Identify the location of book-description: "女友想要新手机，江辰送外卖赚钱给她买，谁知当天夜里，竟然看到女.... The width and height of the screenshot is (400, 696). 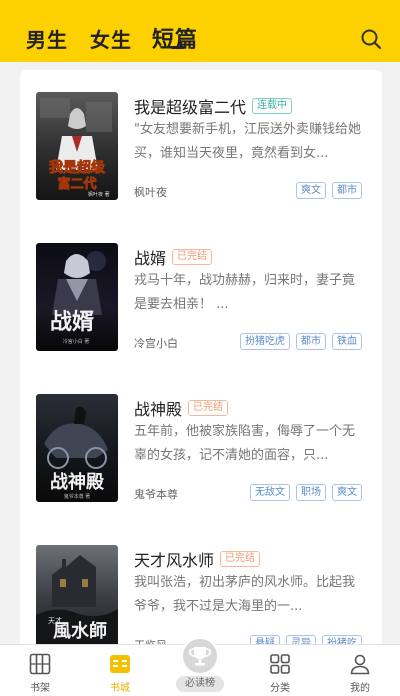
(247, 141).